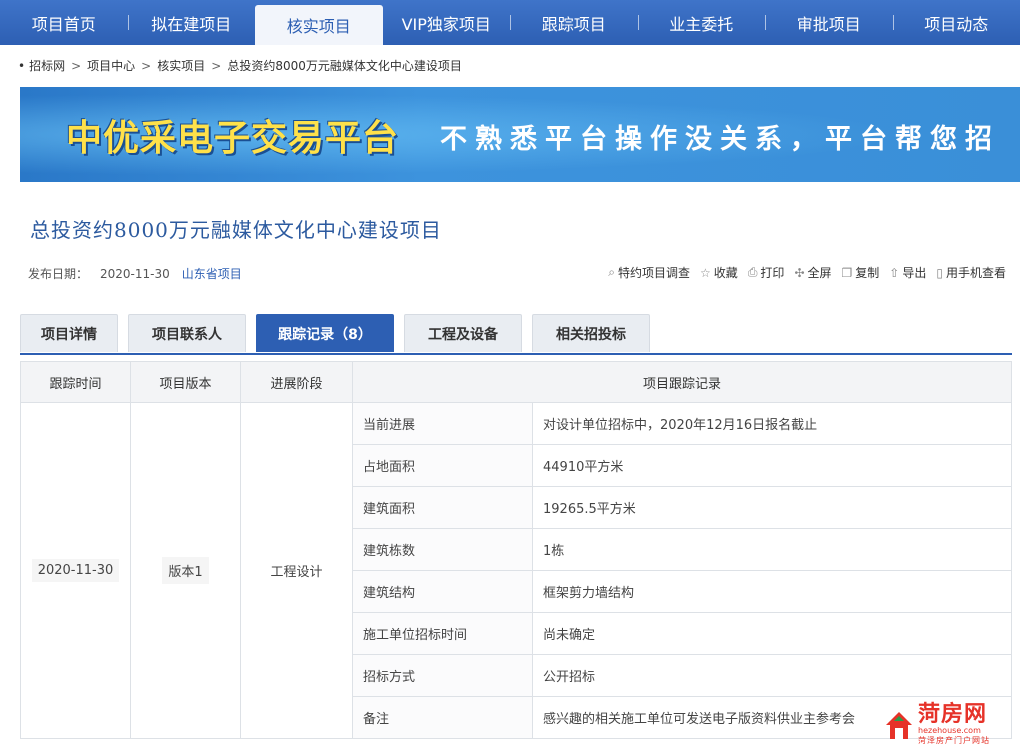 This screenshot has width=1020, height=755. I want to click on tab-engineering-equipment: 工程及设备, so click(463, 333).